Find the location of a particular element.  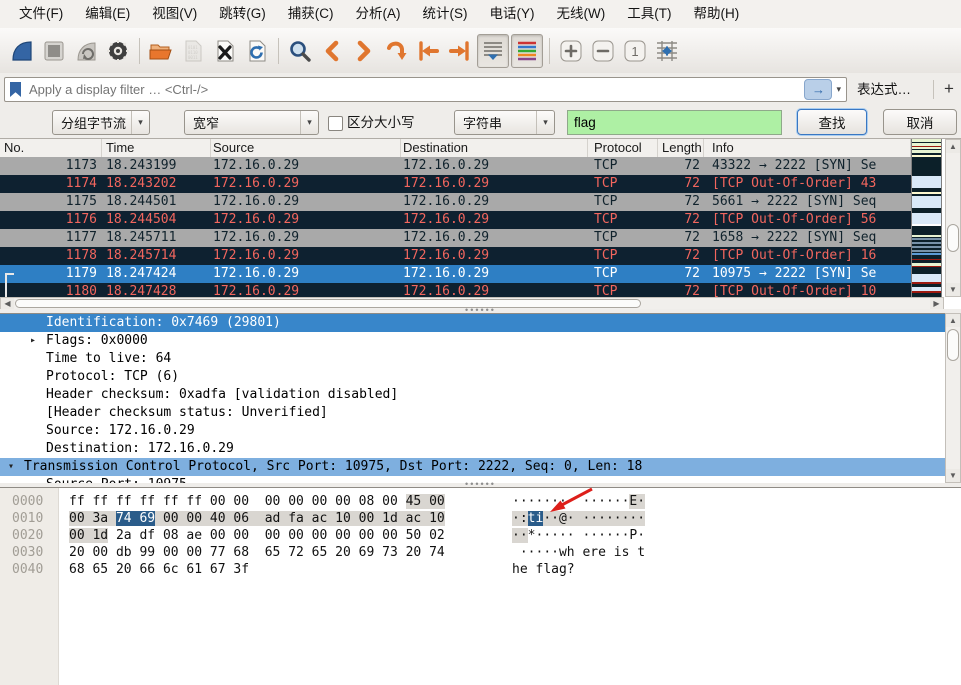

menu-tools: 工具(T) is located at coordinates (649, 14).